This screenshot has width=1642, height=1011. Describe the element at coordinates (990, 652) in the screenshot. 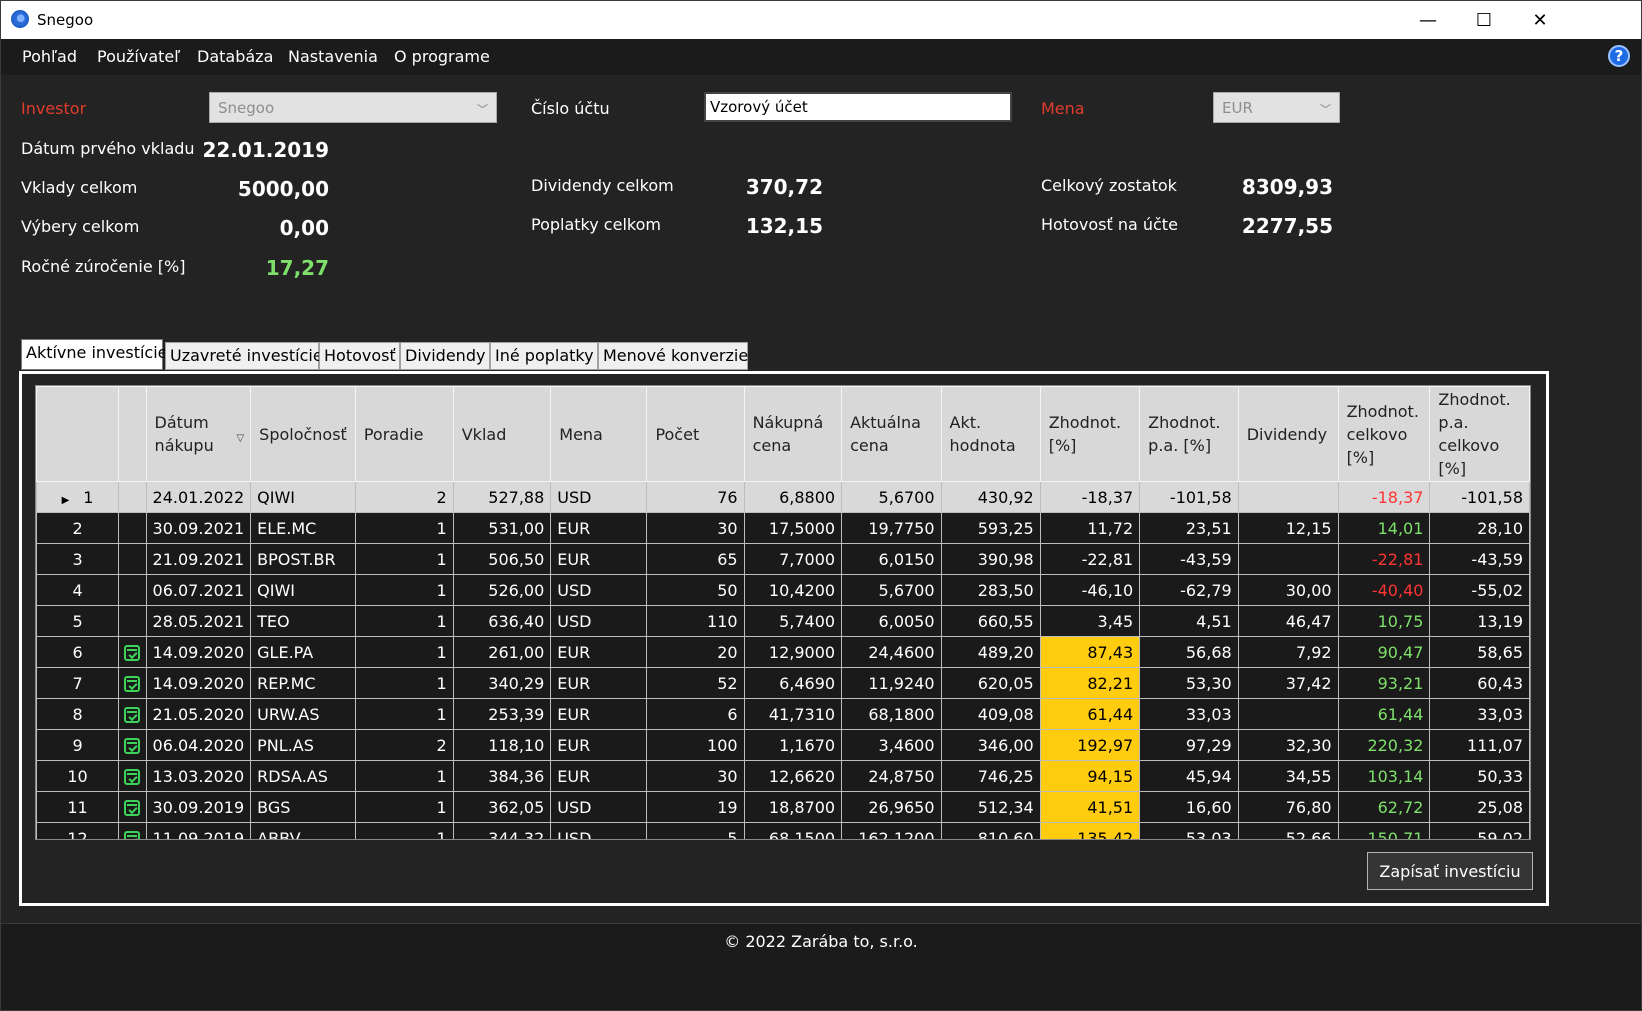

I see `cell-current-value: 489,20` at that location.